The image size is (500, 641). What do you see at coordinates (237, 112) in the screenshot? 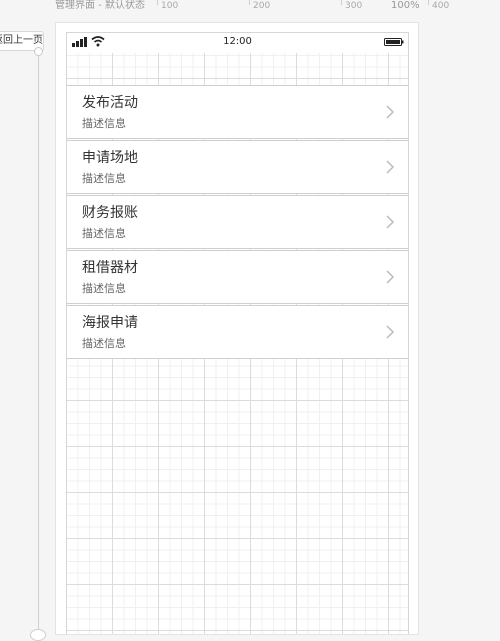
I see `menu-item-publish-activity: 发布活动 描述信息` at bounding box center [237, 112].